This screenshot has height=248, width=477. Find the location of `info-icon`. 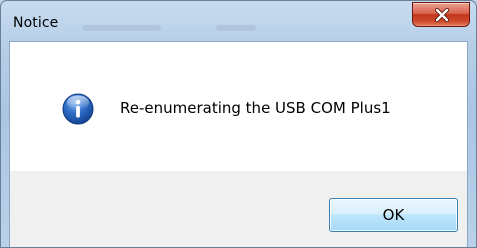

info-icon is located at coordinates (78, 109).